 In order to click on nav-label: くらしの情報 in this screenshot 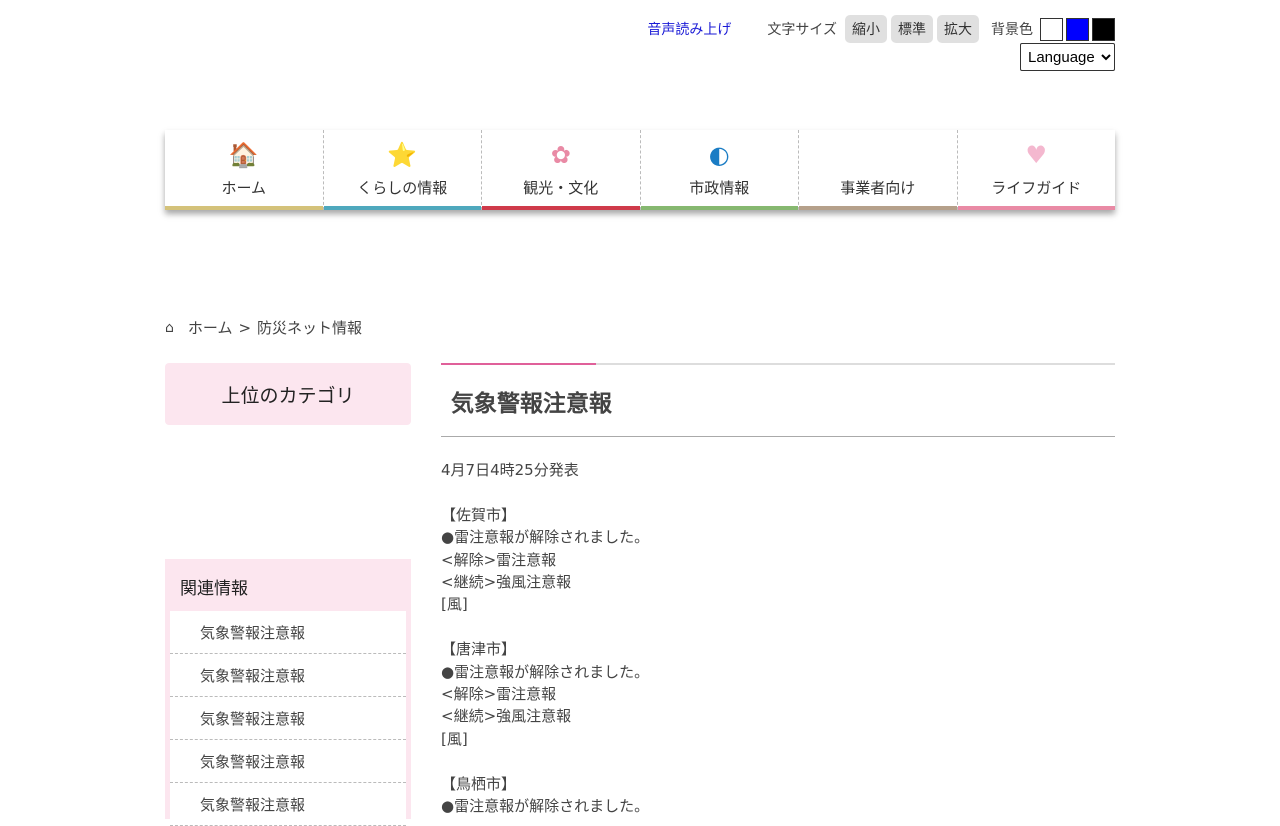, I will do `click(402, 188)`.